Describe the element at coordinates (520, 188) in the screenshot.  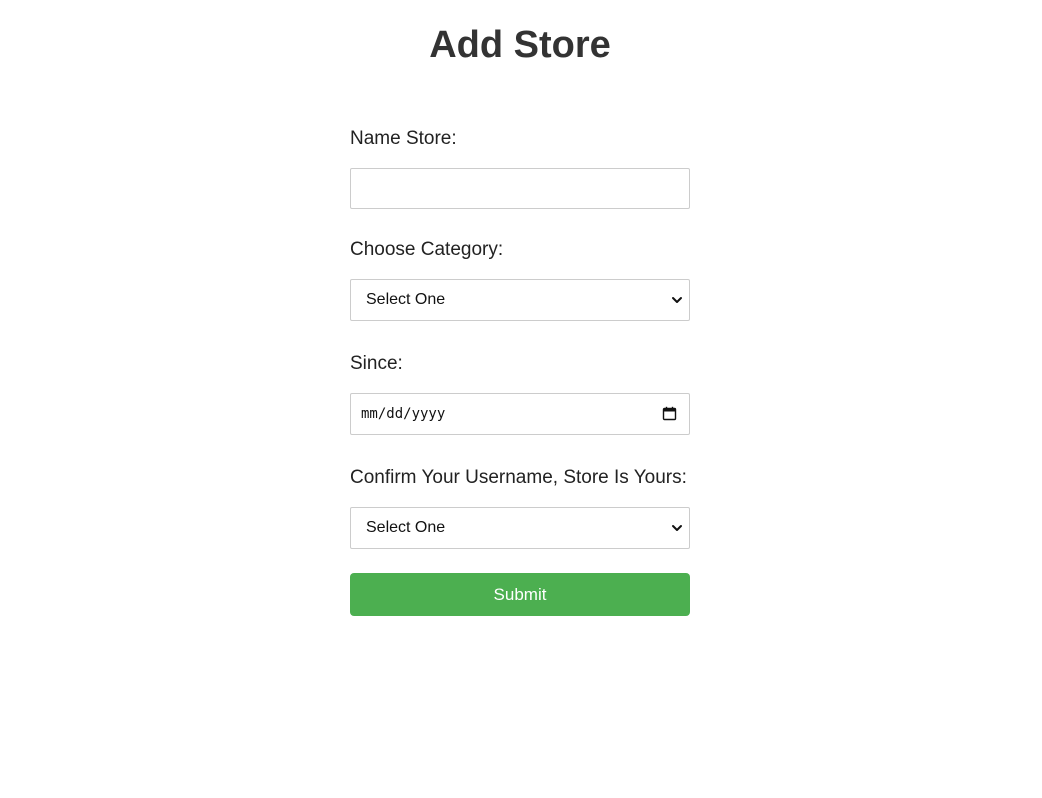
I see `name-store-input` at that location.